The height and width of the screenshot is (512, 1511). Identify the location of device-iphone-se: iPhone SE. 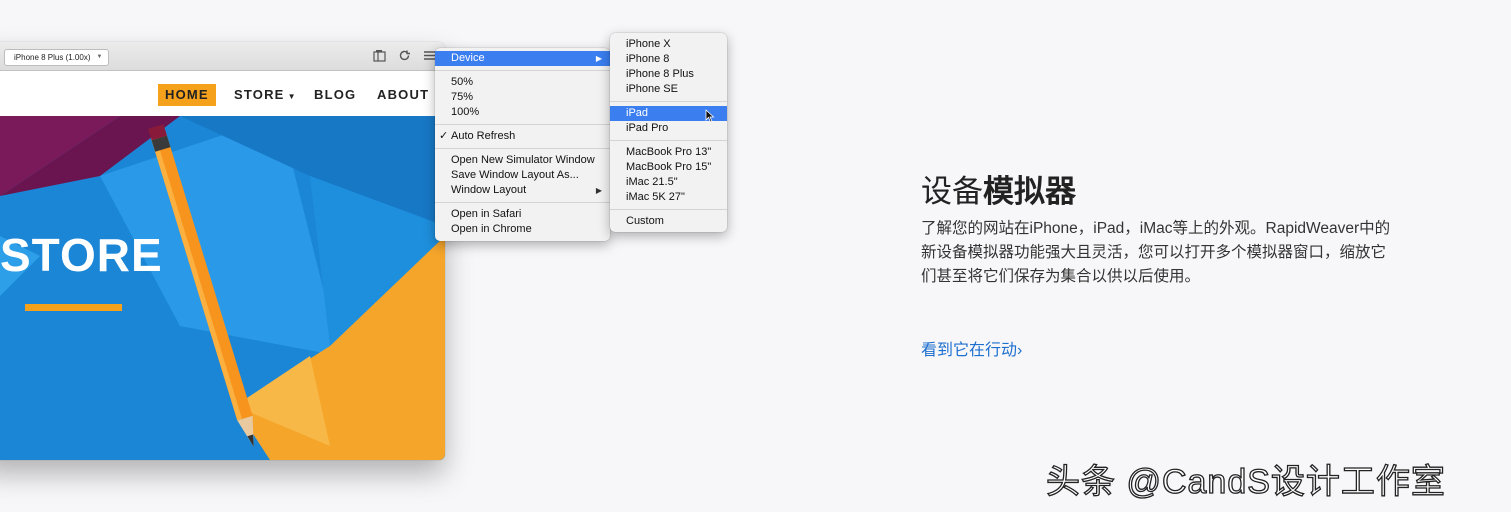
(668, 89).